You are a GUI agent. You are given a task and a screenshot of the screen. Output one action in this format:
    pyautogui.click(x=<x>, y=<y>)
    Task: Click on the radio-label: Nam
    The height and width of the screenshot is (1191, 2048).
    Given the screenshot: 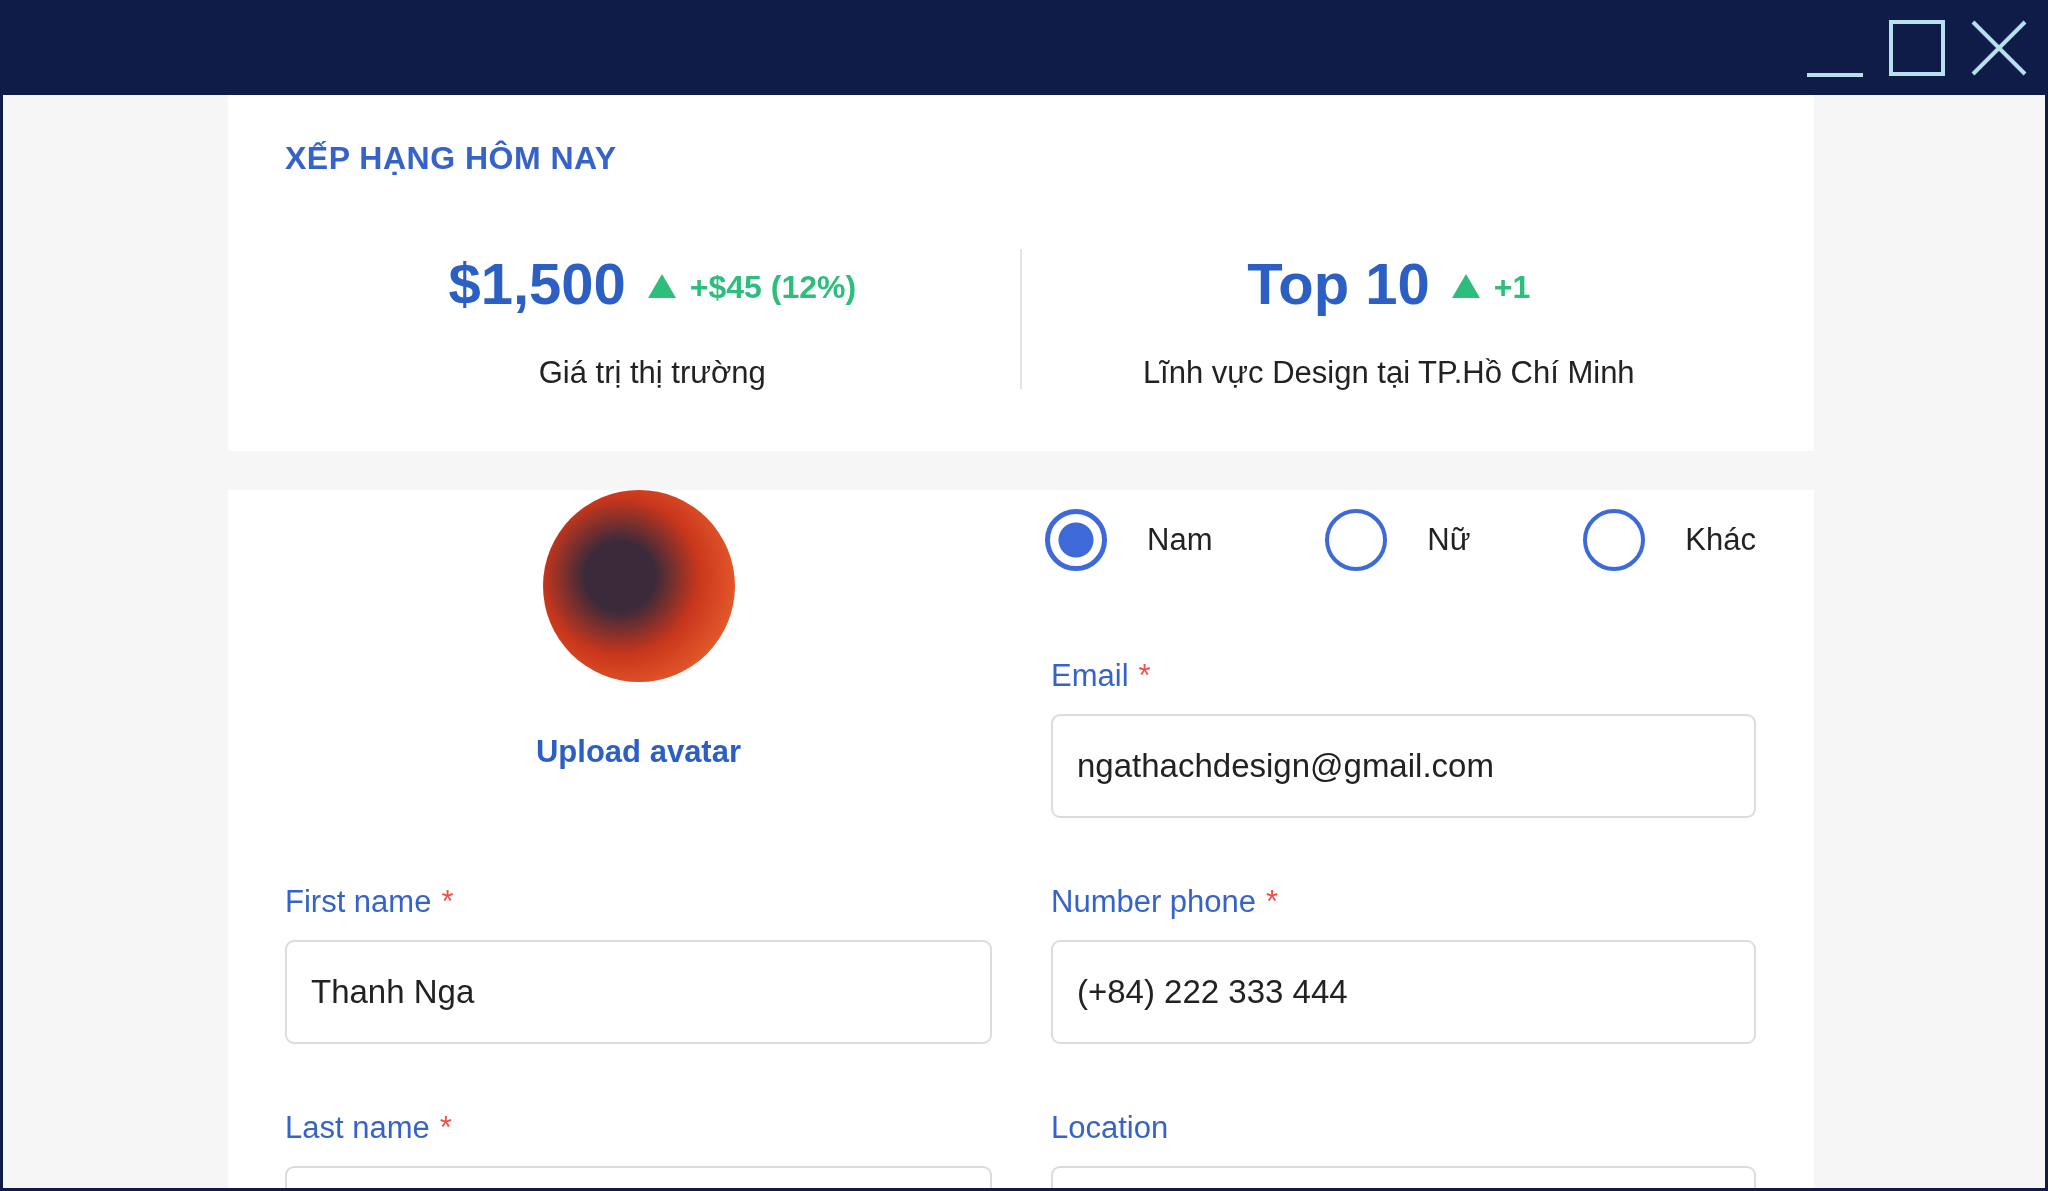 What is the action you would take?
    pyautogui.click(x=1180, y=540)
    